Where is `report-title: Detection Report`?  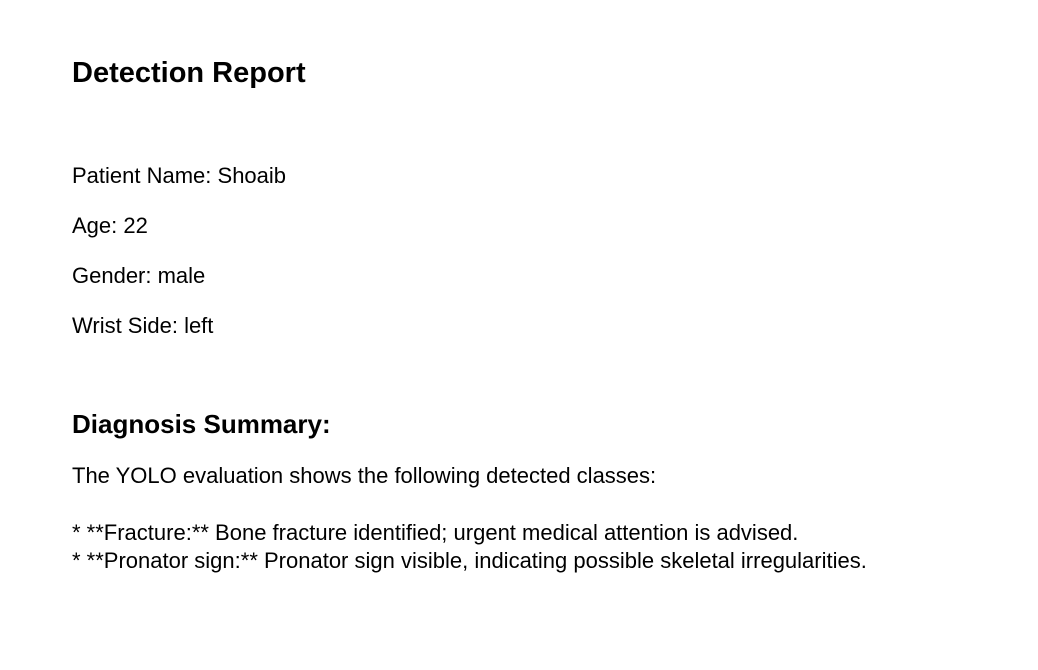 report-title: Detection Report is located at coordinates (189, 73).